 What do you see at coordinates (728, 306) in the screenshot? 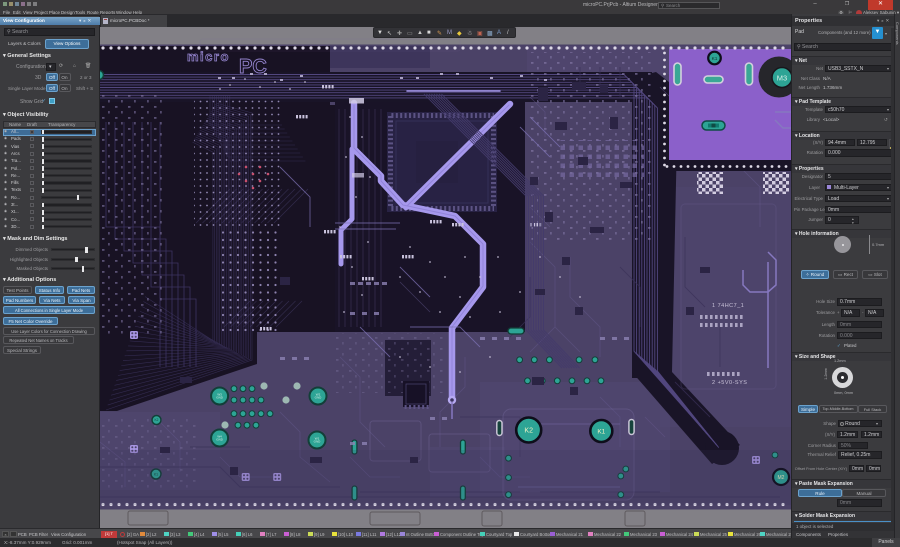
I see `svg-text: 1 74HC7_1` at bounding box center [728, 306].